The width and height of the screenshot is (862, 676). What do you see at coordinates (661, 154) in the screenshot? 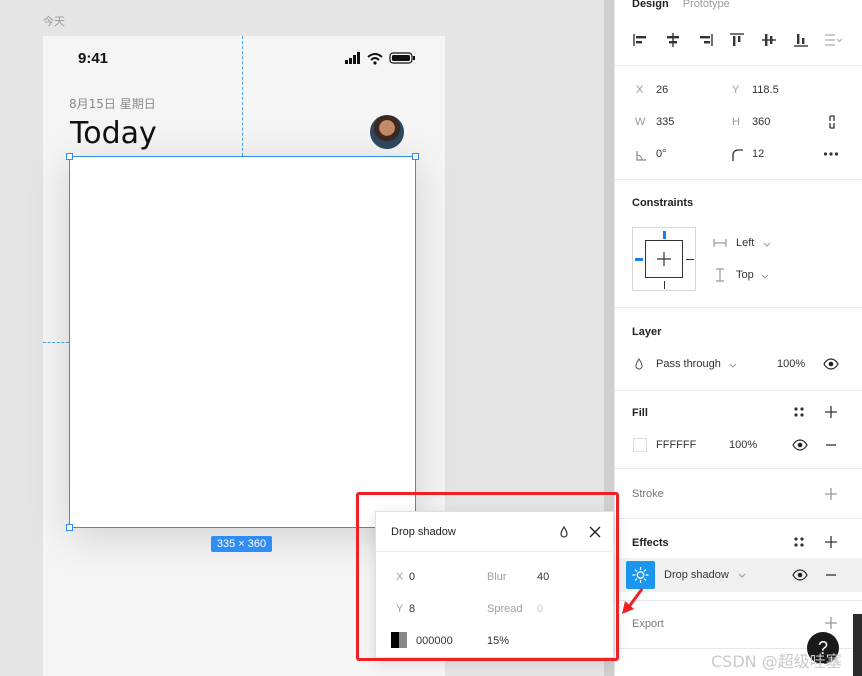
I see `rotation-input: 0°` at bounding box center [661, 154].